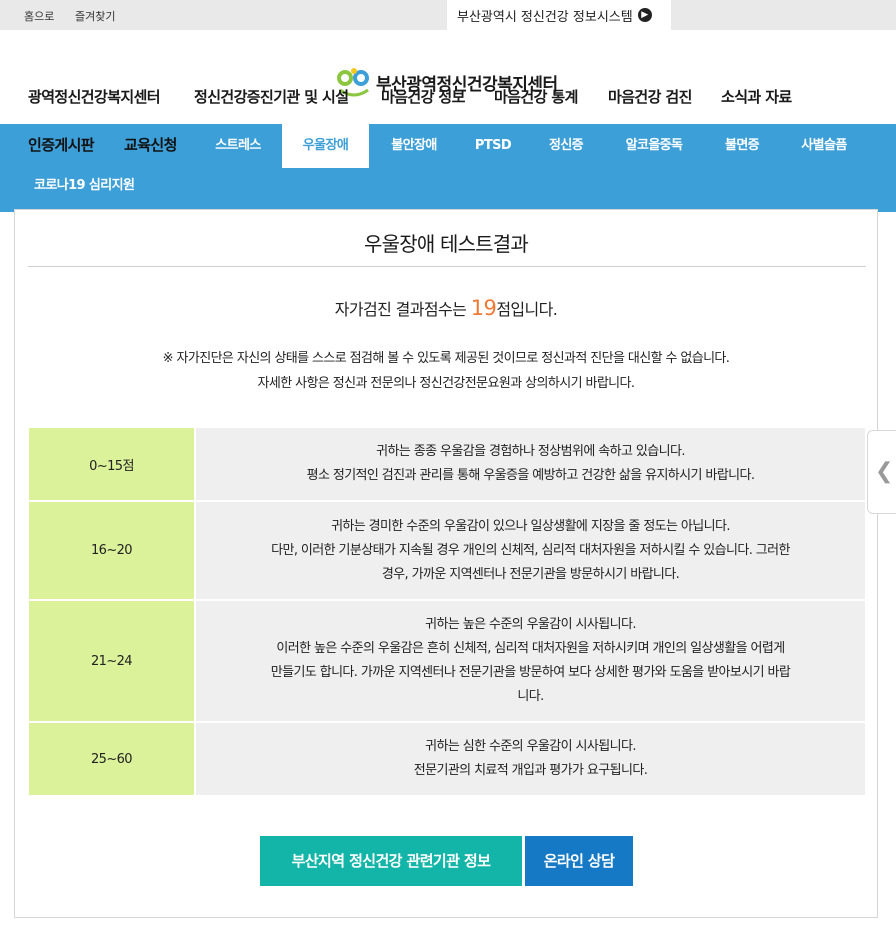 This screenshot has height=945, width=896. I want to click on score-line: 자가검진 결과점수는 19점입니다., so click(446, 308).